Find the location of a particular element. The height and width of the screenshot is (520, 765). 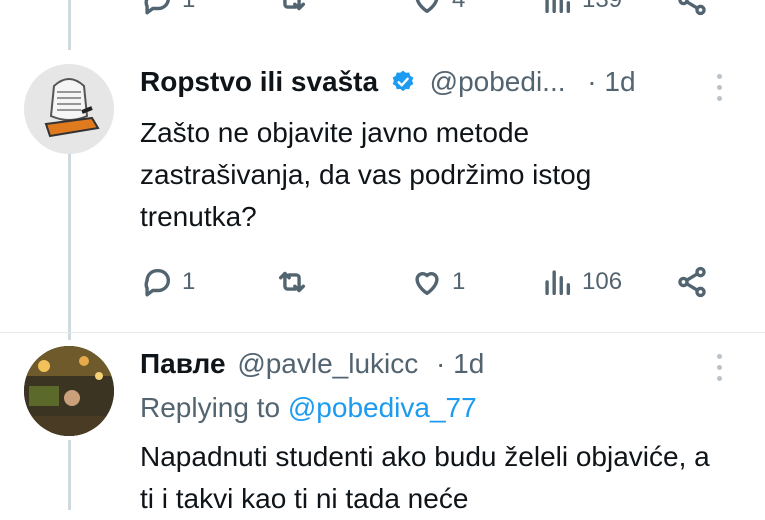

replying-handle-link: @pobediva_77 is located at coordinates (382, 407).